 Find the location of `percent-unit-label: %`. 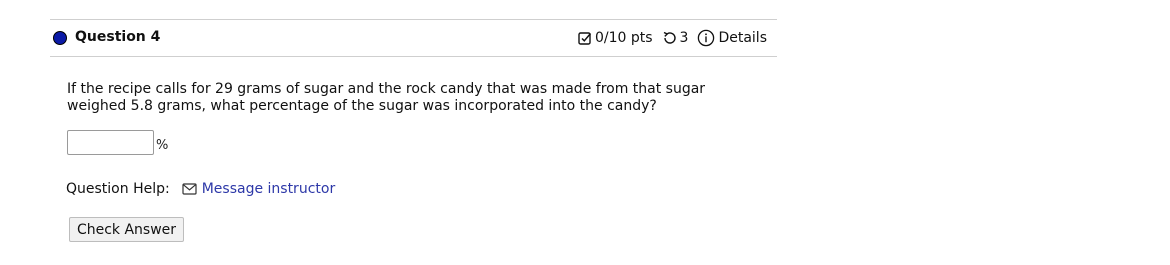

percent-unit-label: % is located at coordinates (162, 145).